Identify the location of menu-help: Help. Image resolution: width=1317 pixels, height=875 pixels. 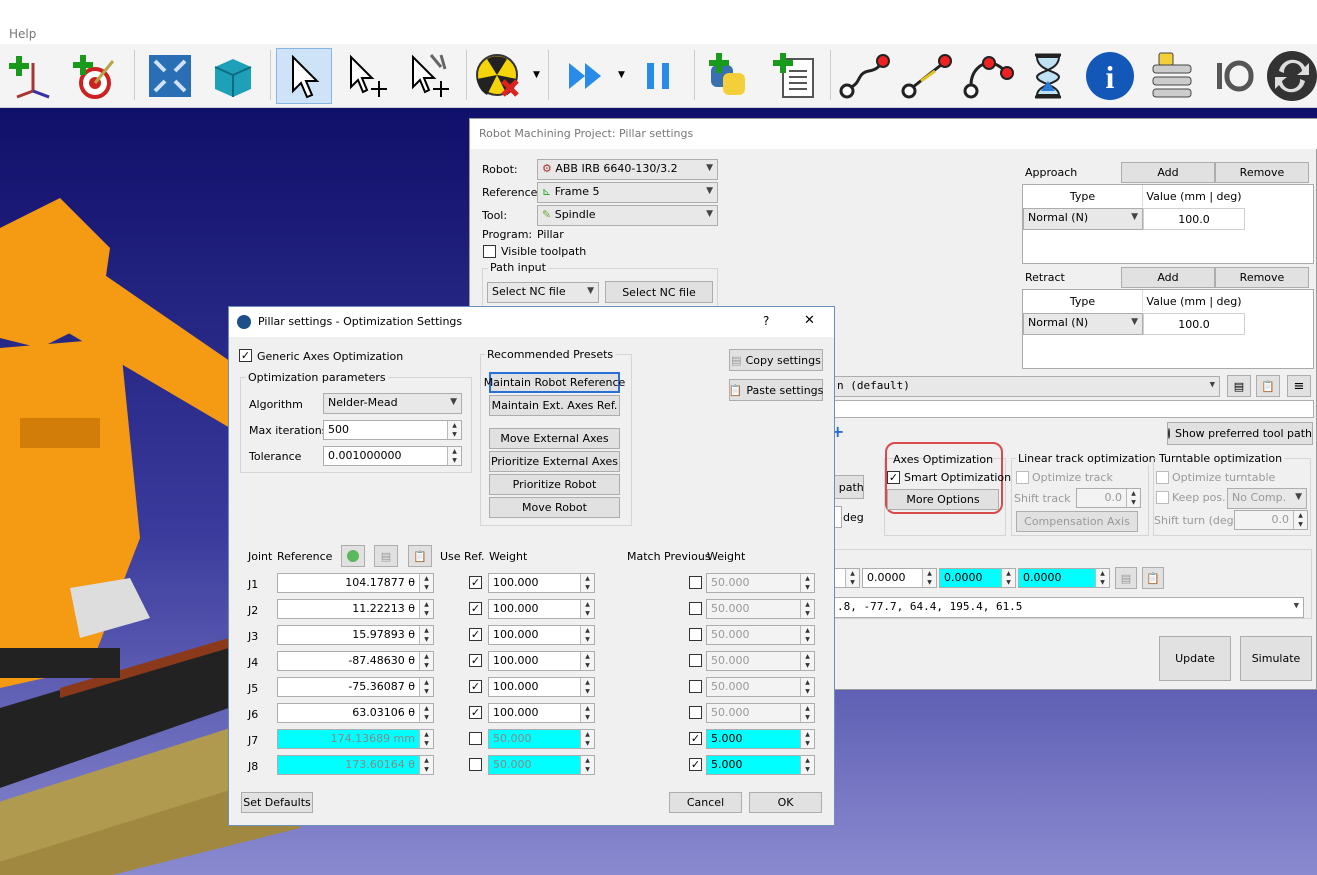
(22, 34).